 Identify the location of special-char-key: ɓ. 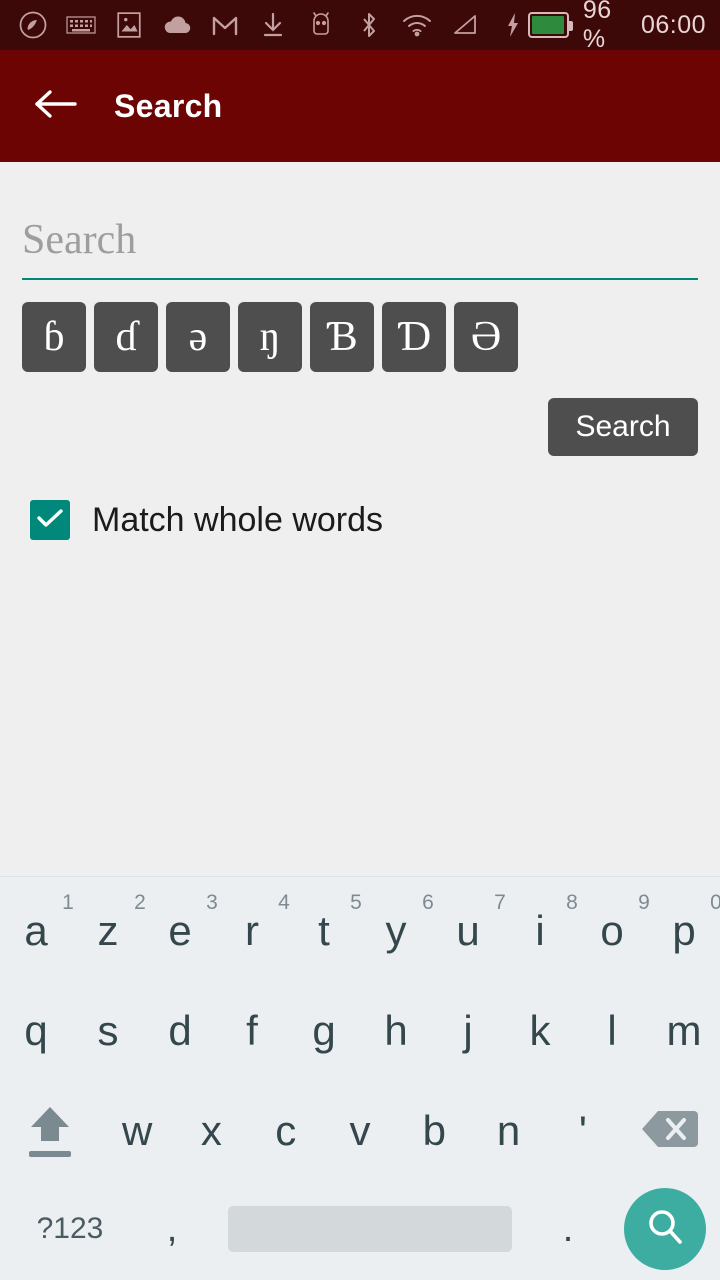
(54, 337).